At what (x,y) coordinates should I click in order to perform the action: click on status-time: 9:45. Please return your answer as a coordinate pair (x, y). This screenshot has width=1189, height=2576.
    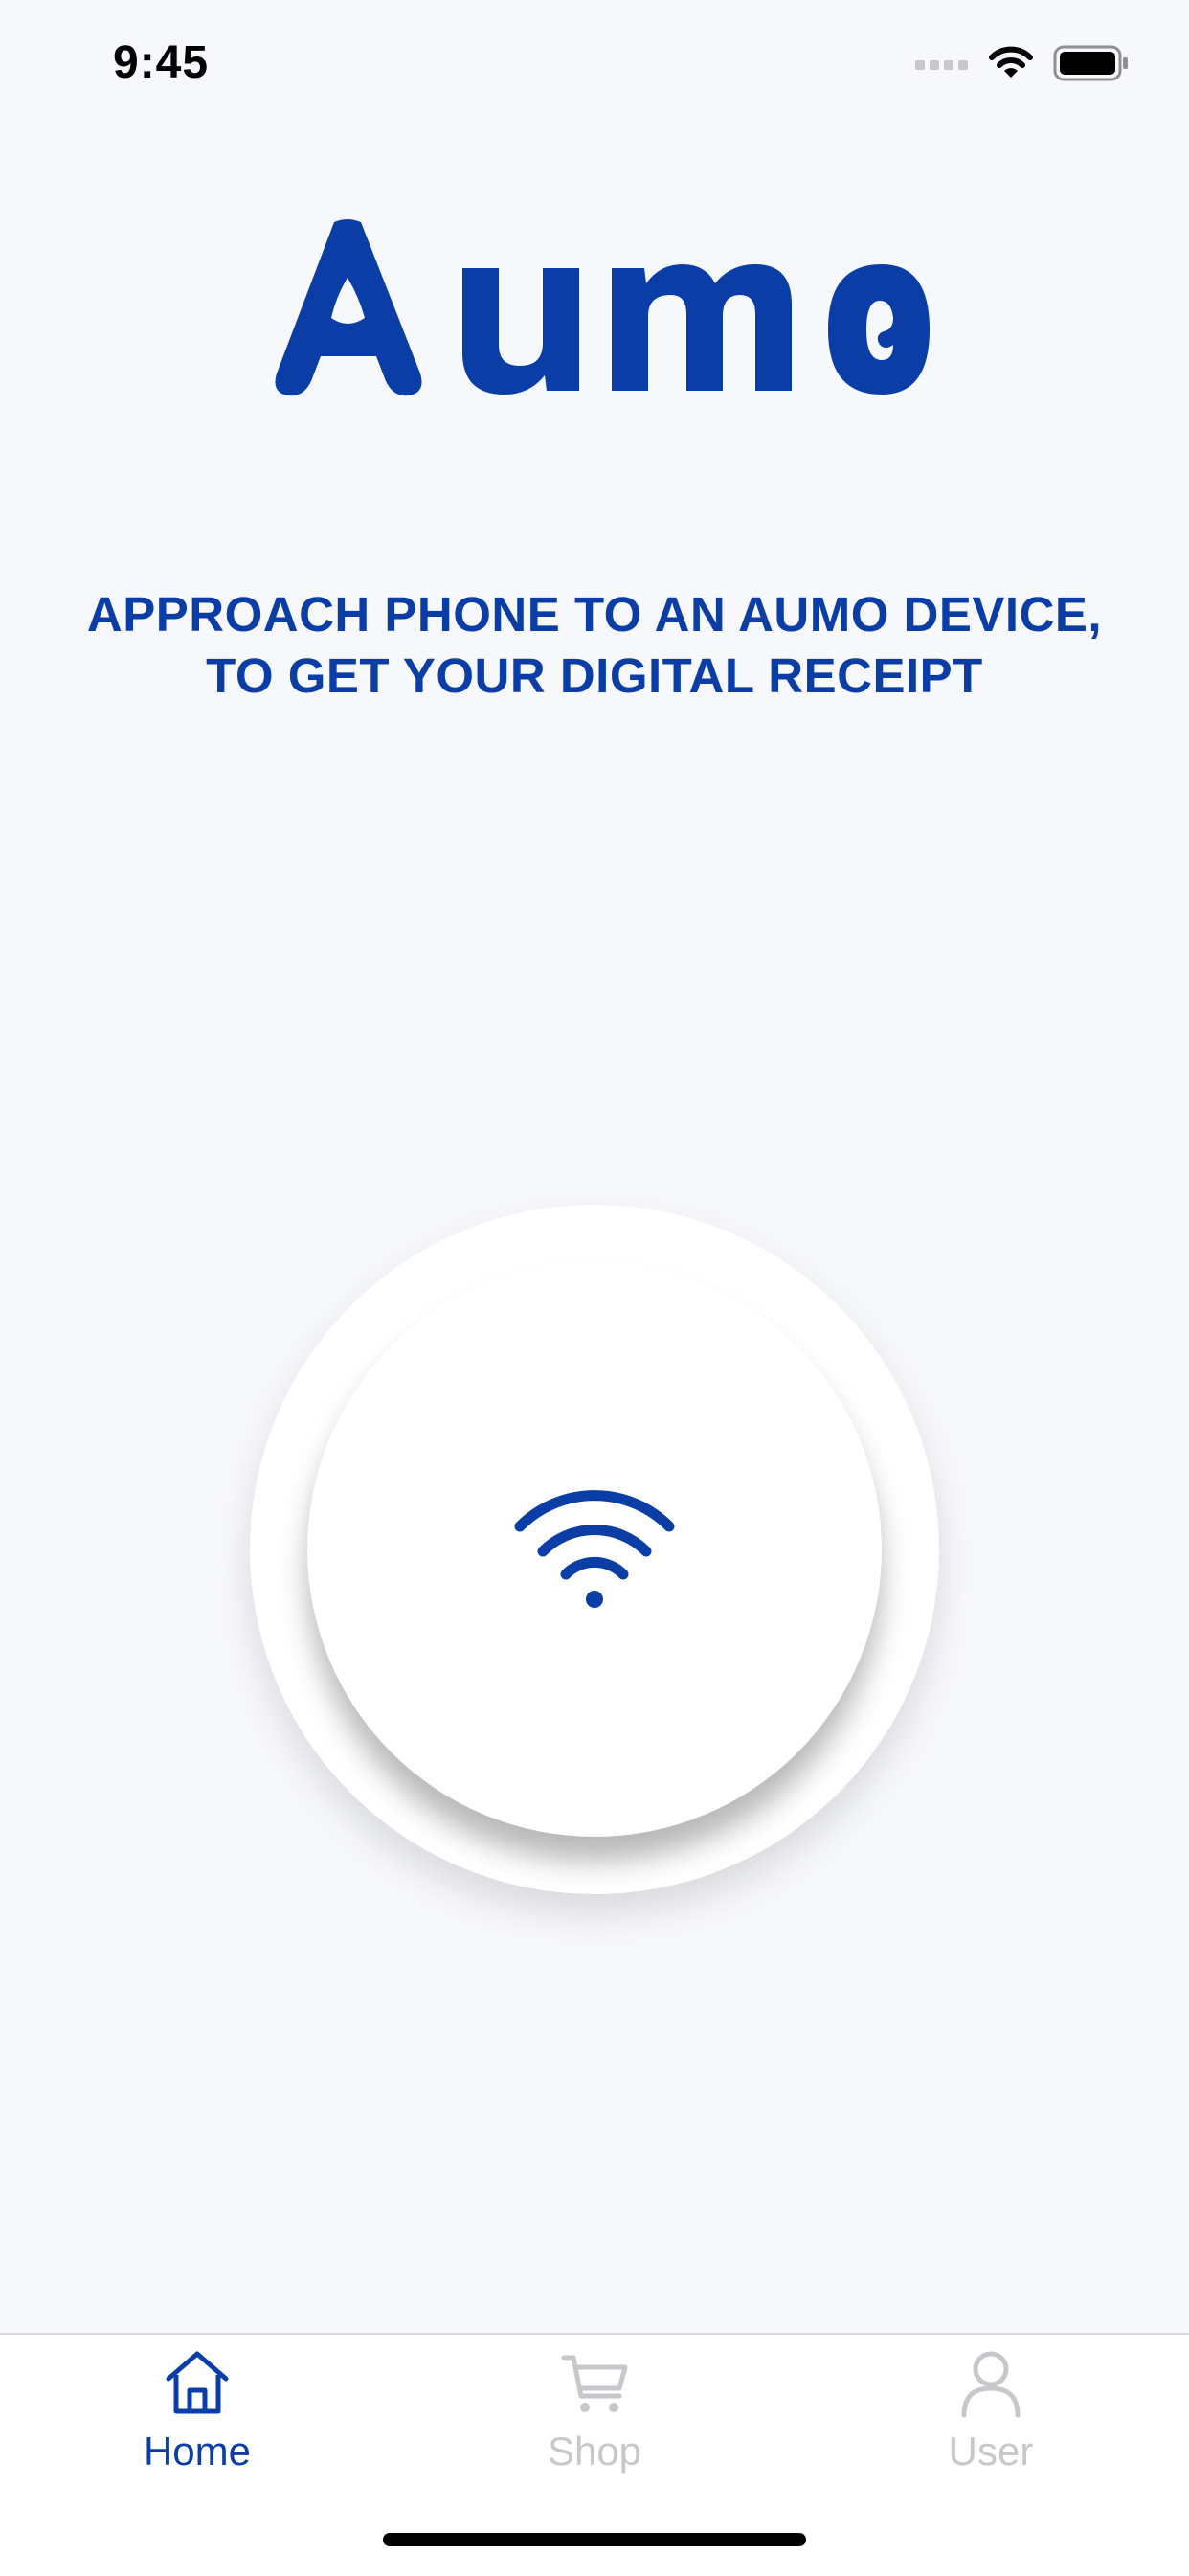
    Looking at the image, I should click on (161, 62).